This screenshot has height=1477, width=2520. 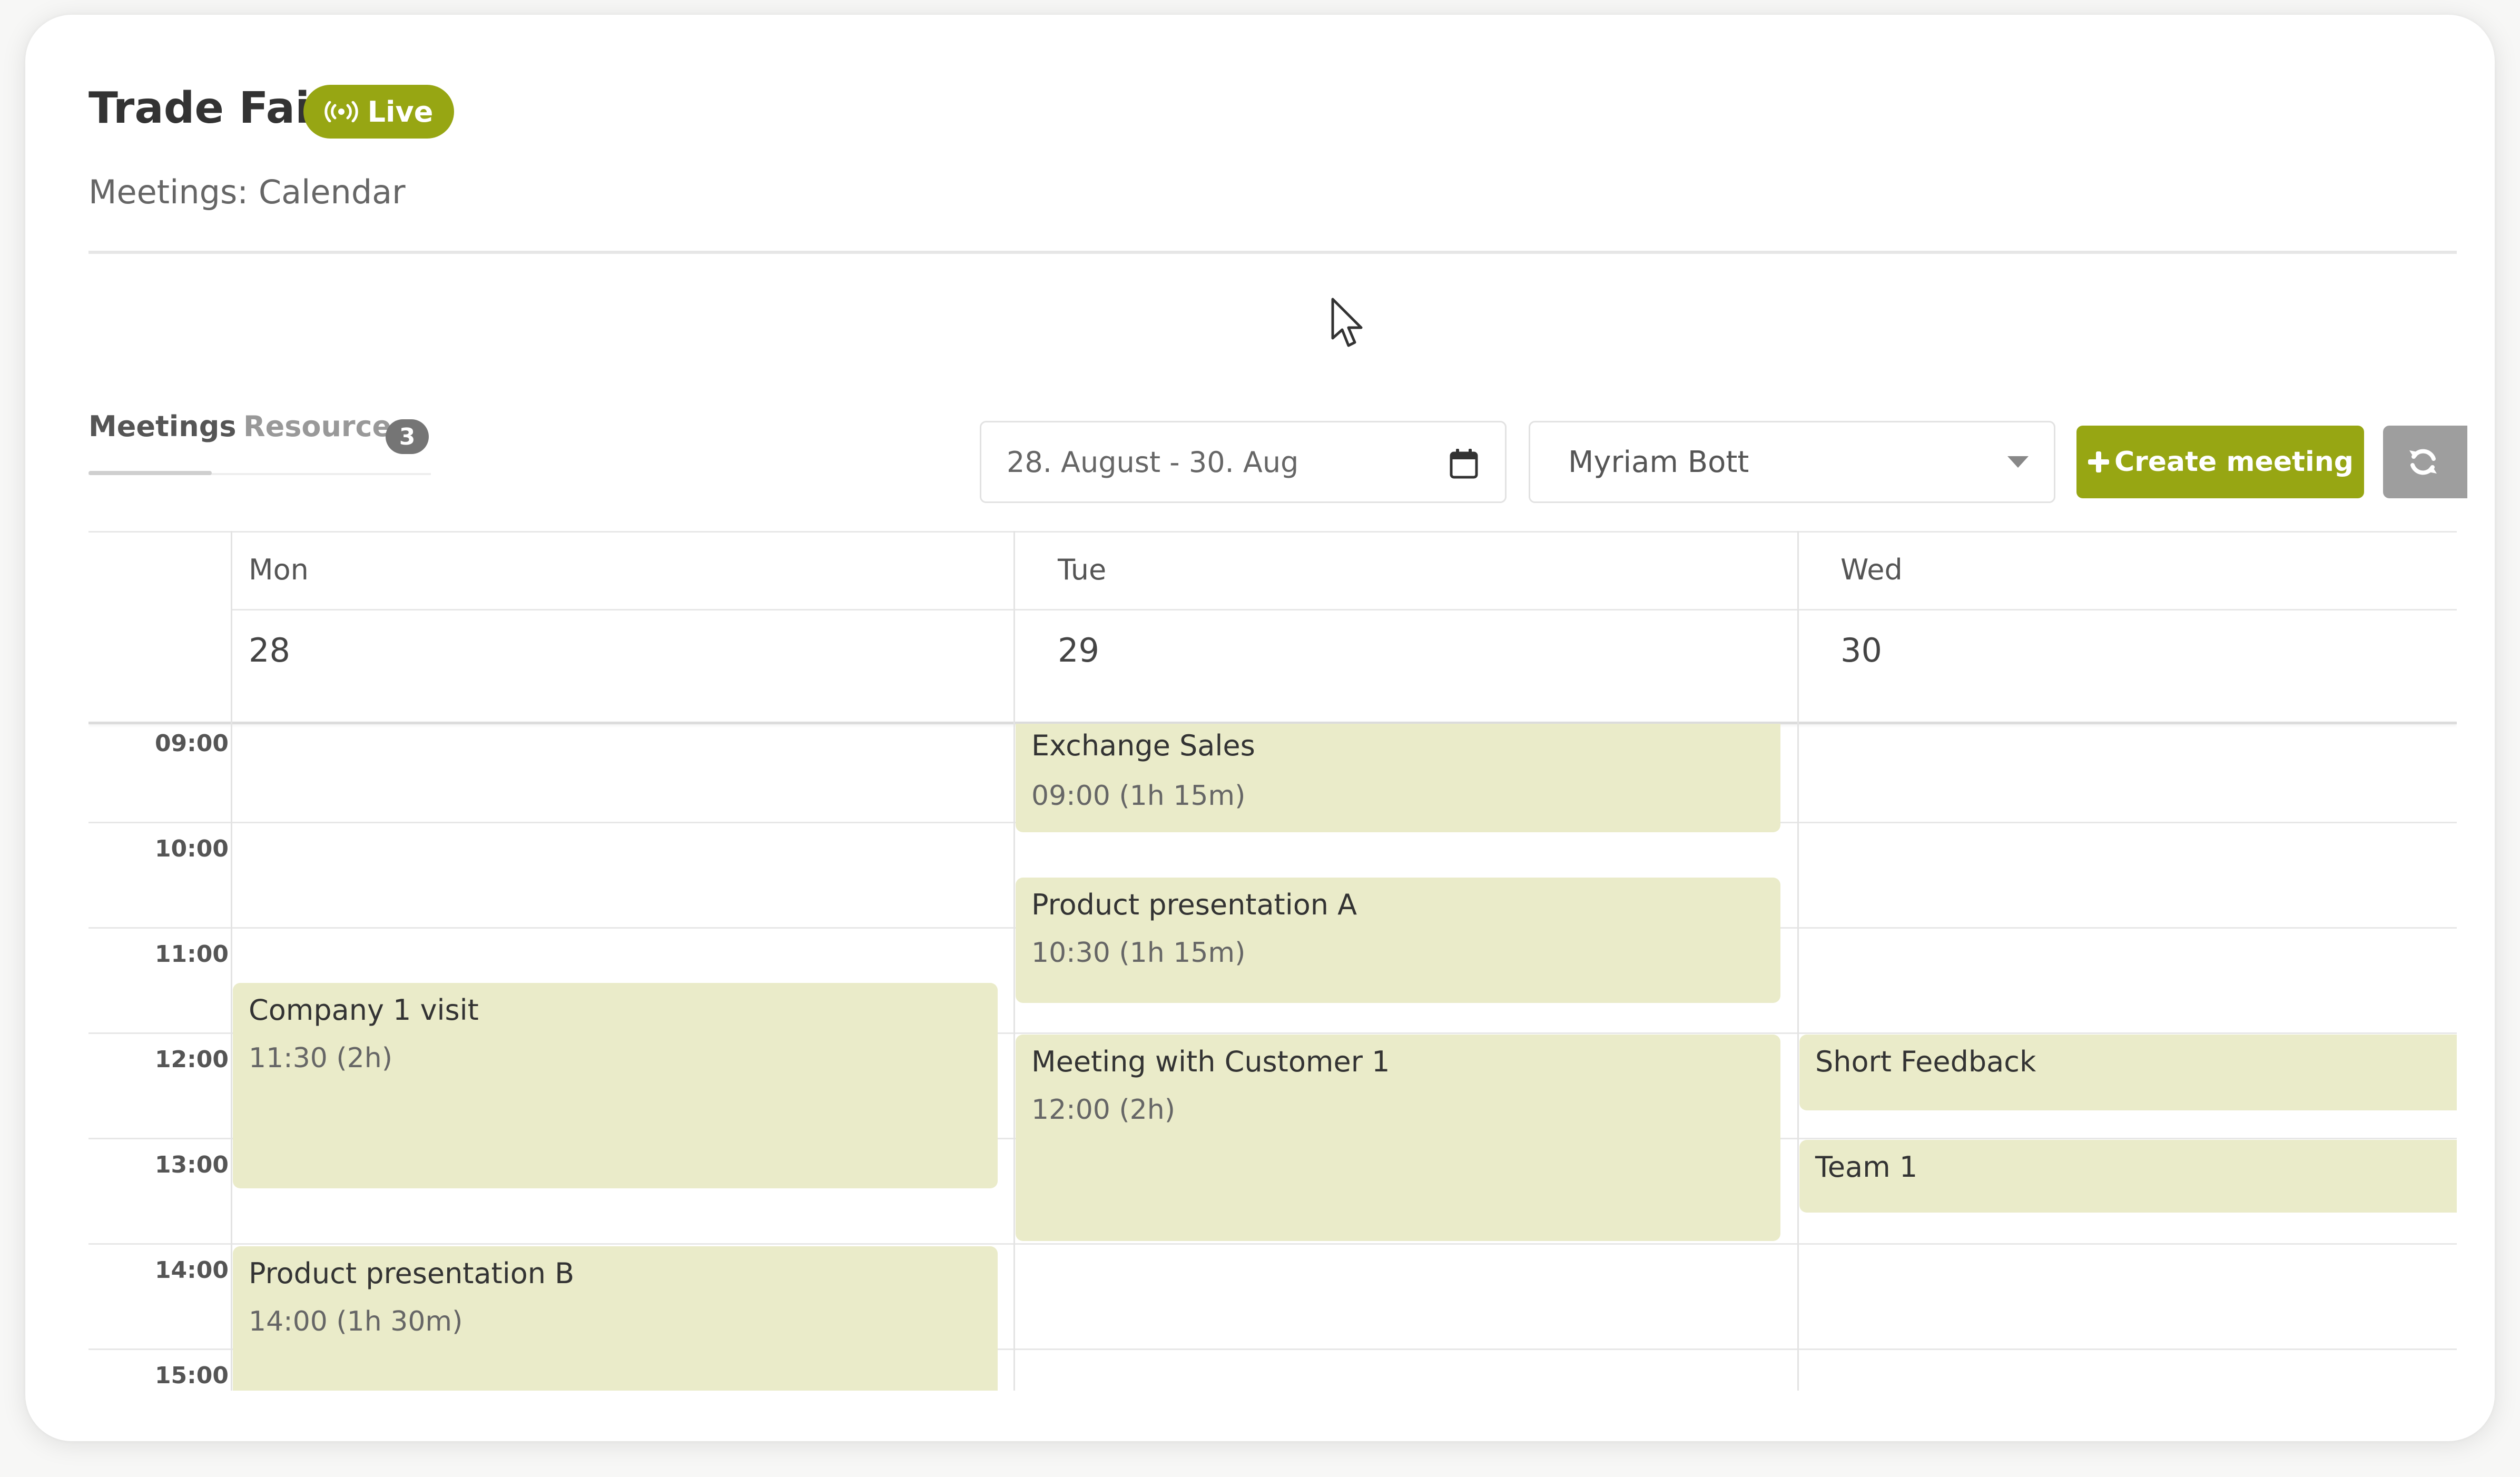 What do you see at coordinates (1398, 778) in the screenshot?
I see `event-exchange-sales: Exchange Sales 09:00 (1h 15m)` at bounding box center [1398, 778].